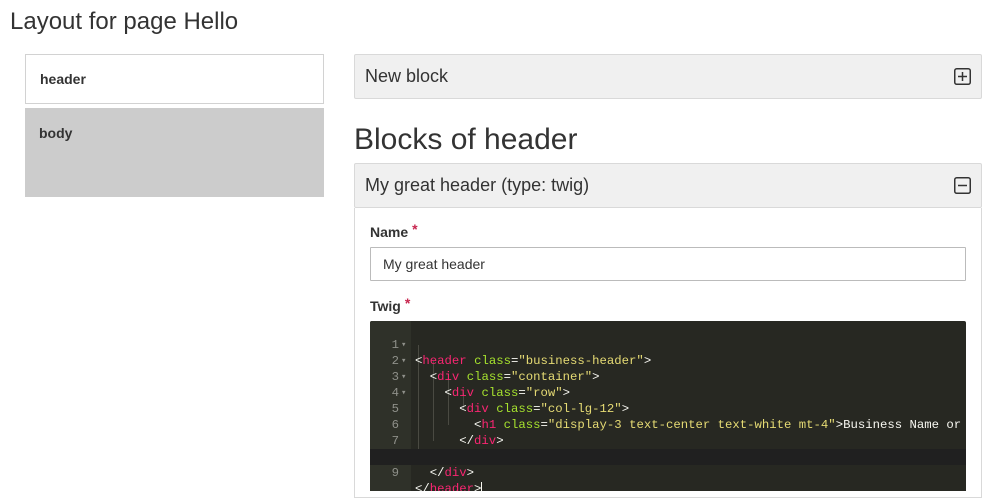  I want to click on line-number: 9, so click(395, 473).